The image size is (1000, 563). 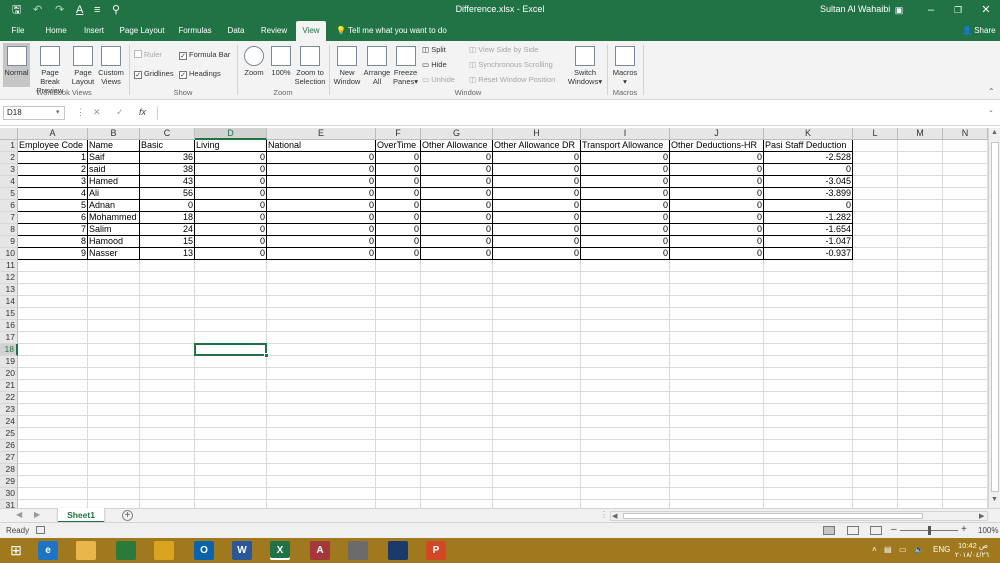 I want to click on data-cell: 36, so click(x=167, y=158).